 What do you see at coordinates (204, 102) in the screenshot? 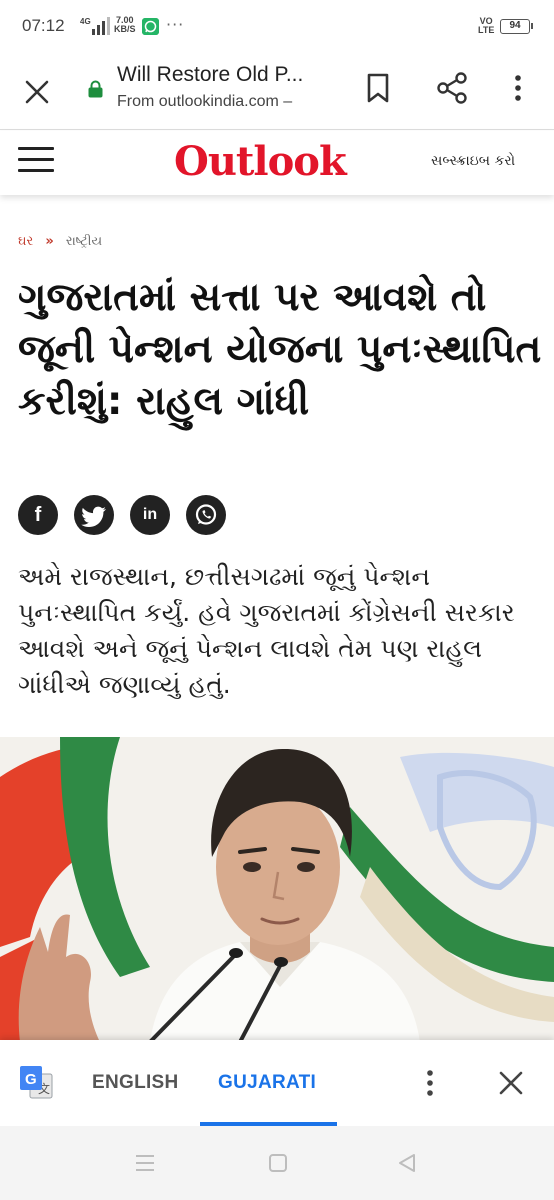
I see `page-url: From outlookindia.com –` at bounding box center [204, 102].